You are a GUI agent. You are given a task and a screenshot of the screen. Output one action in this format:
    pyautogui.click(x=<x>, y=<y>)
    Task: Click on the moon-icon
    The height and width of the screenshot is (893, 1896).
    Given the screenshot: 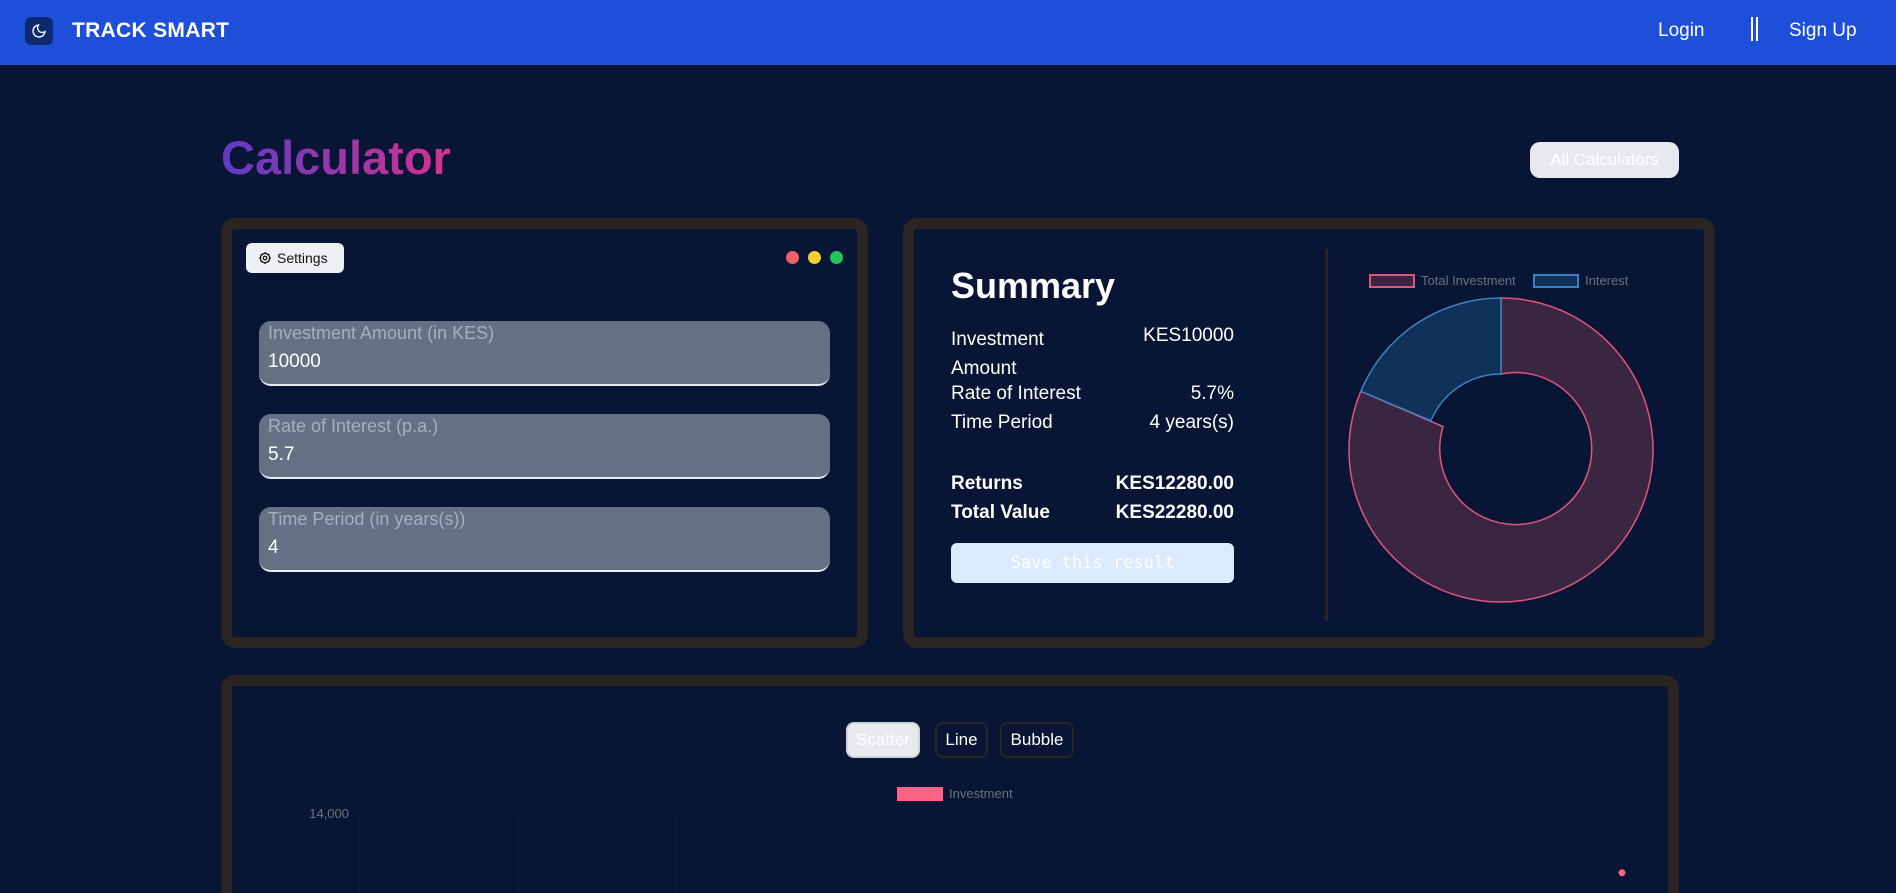 What is the action you would take?
    pyautogui.click(x=39, y=31)
    